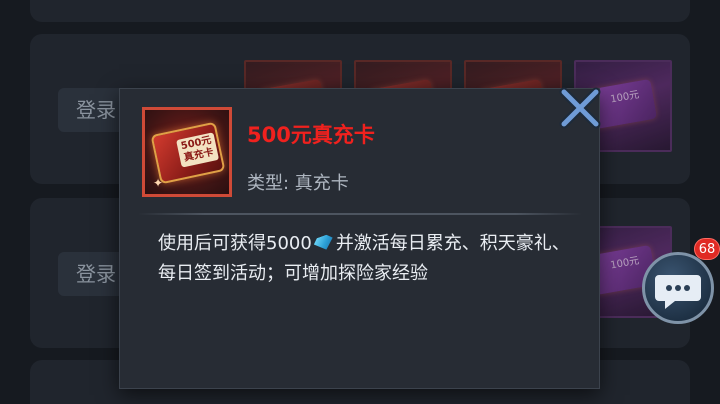  I want to click on sparkle-icon: ✦, so click(158, 183).